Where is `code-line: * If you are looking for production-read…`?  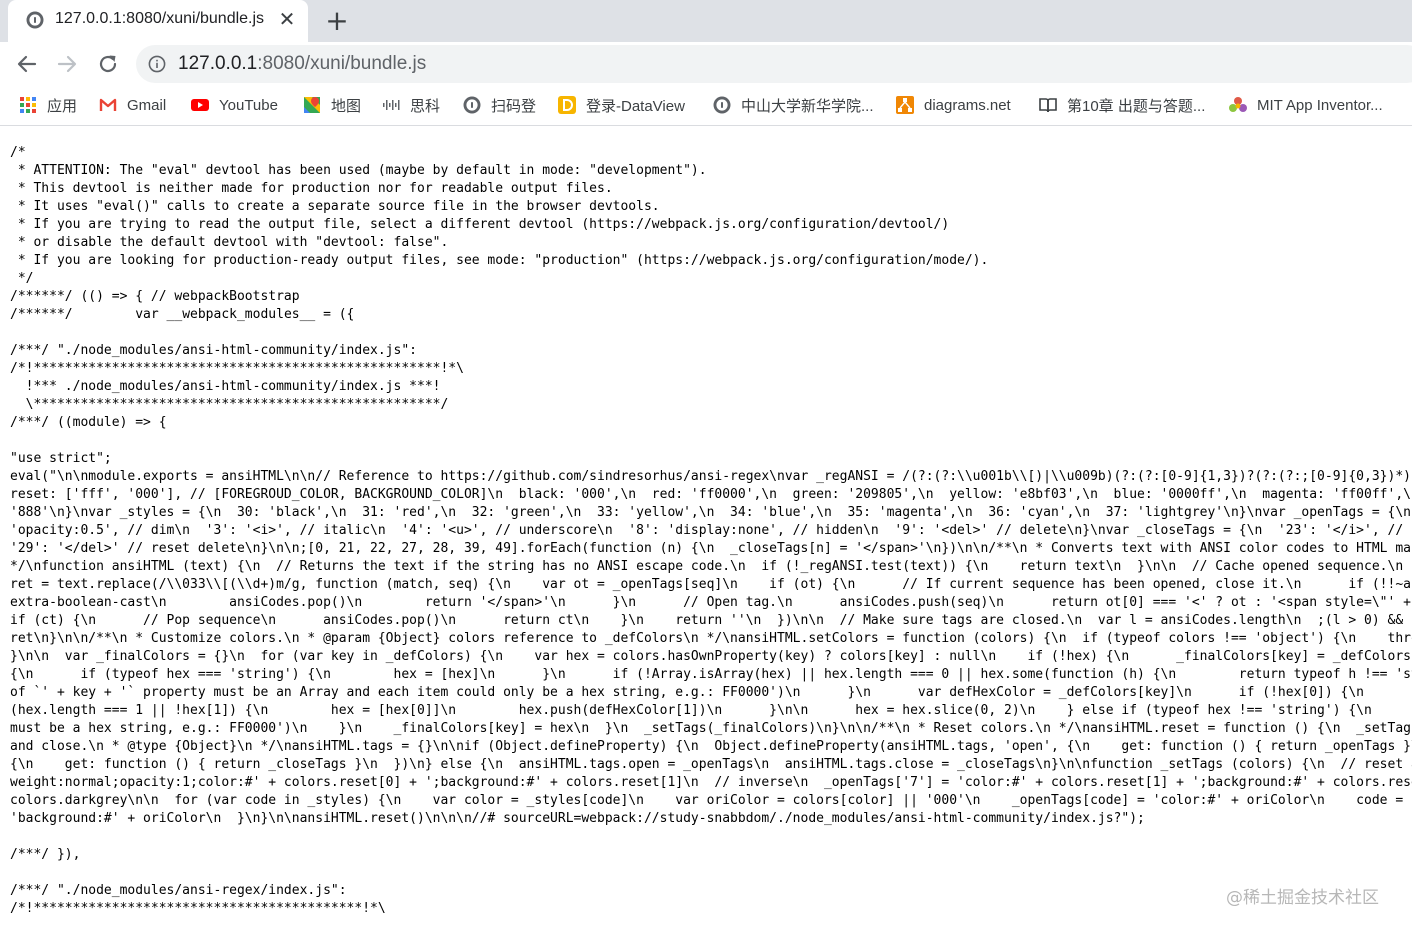
code-line: * If you are looking for production-read… is located at coordinates (499, 260).